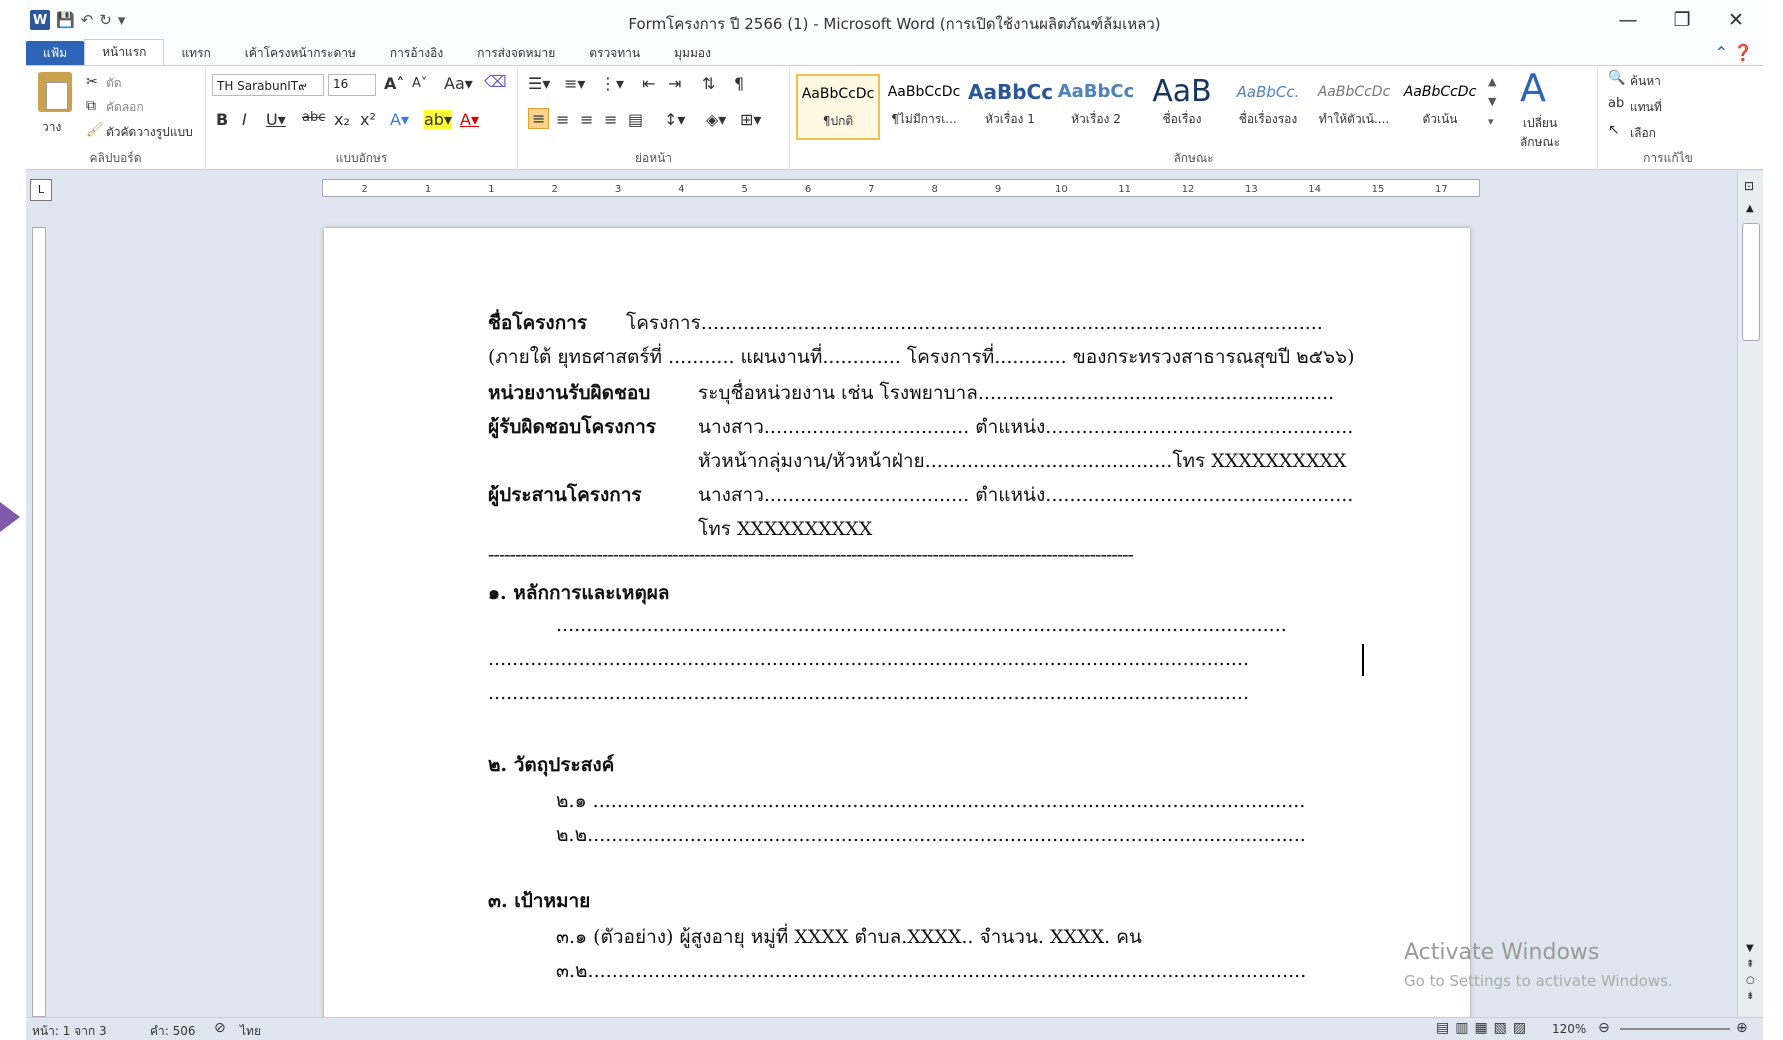  I want to click on view-mode-icons: ▤▥▦▧▨, so click(1484, 1028).